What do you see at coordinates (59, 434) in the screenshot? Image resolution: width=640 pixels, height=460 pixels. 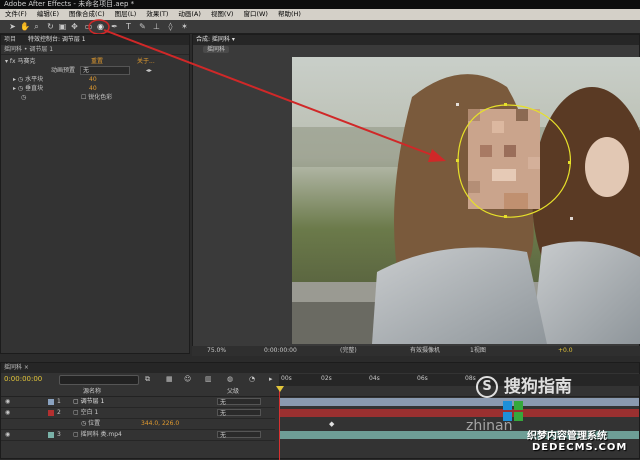 I see `layer-number: 3` at bounding box center [59, 434].